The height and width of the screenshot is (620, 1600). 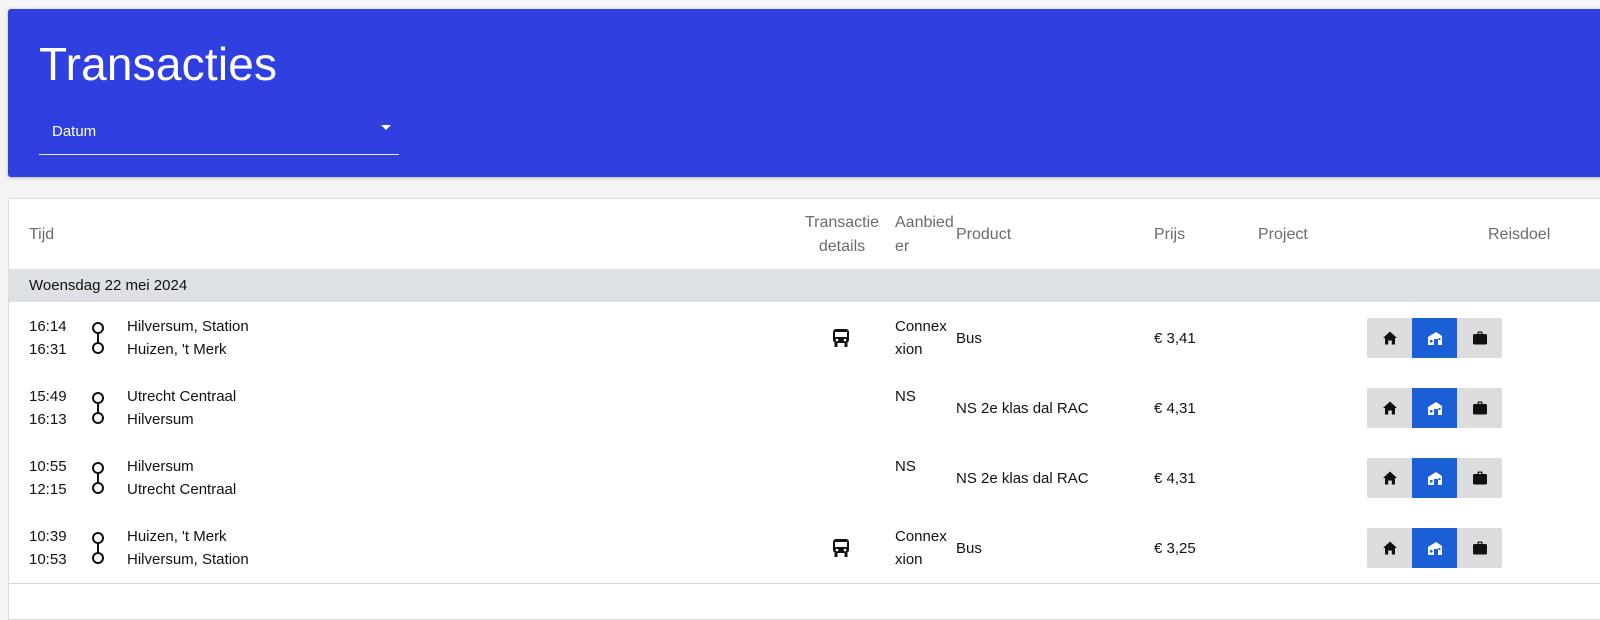 What do you see at coordinates (74, 131) in the screenshot?
I see `date-filter-label: Datum` at bounding box center [74, 131].